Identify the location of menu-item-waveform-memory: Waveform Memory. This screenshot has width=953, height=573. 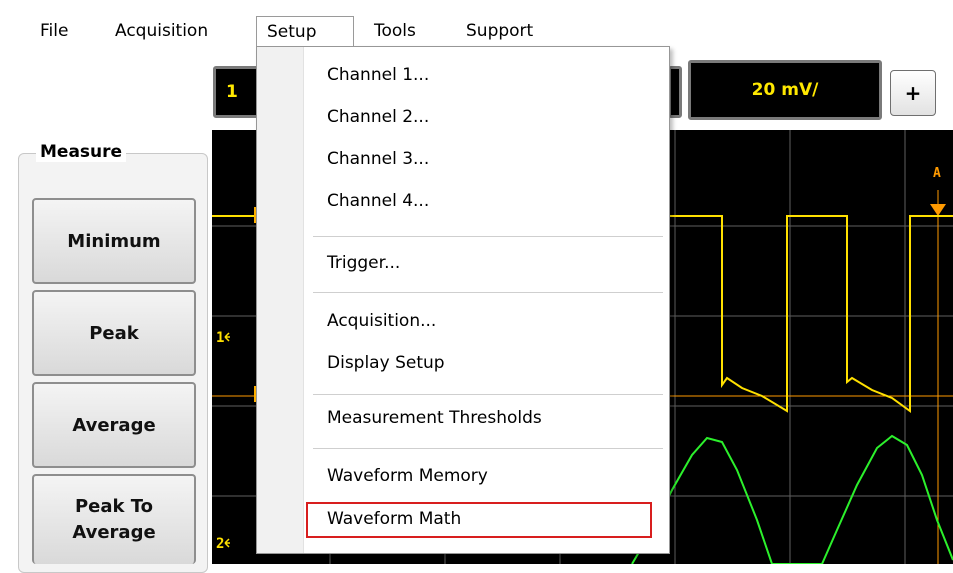
(407, 476).